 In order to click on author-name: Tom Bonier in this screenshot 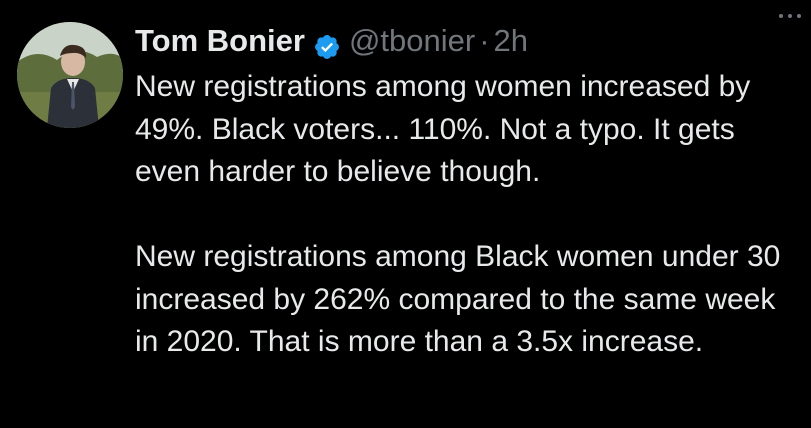, I will do `click(220, 41)`.